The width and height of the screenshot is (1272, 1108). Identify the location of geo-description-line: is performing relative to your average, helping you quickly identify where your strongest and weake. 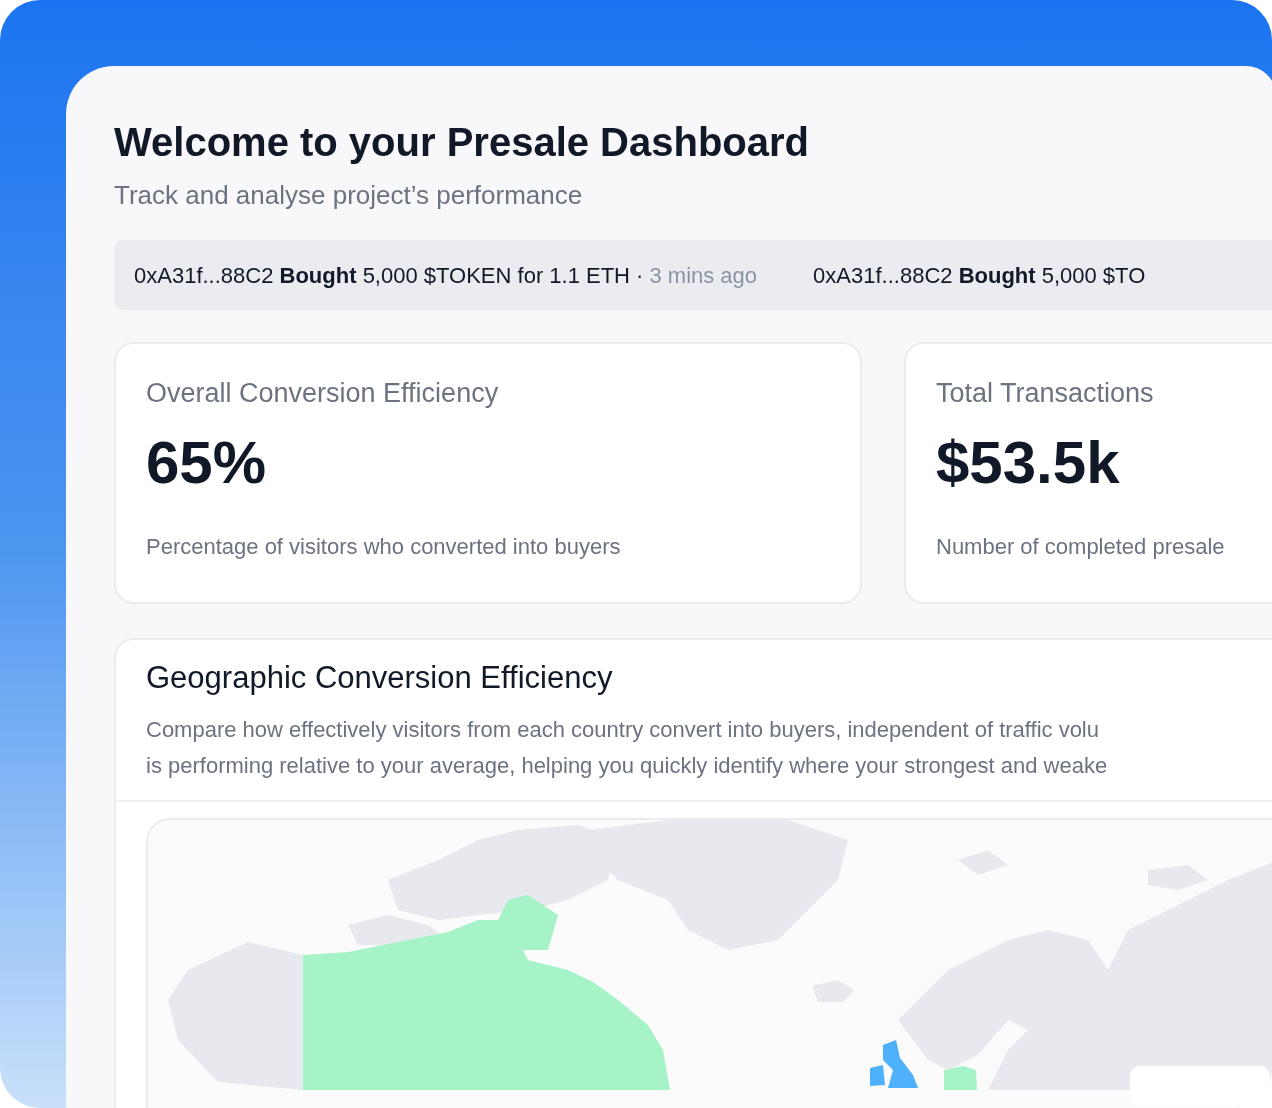
(627, 766).